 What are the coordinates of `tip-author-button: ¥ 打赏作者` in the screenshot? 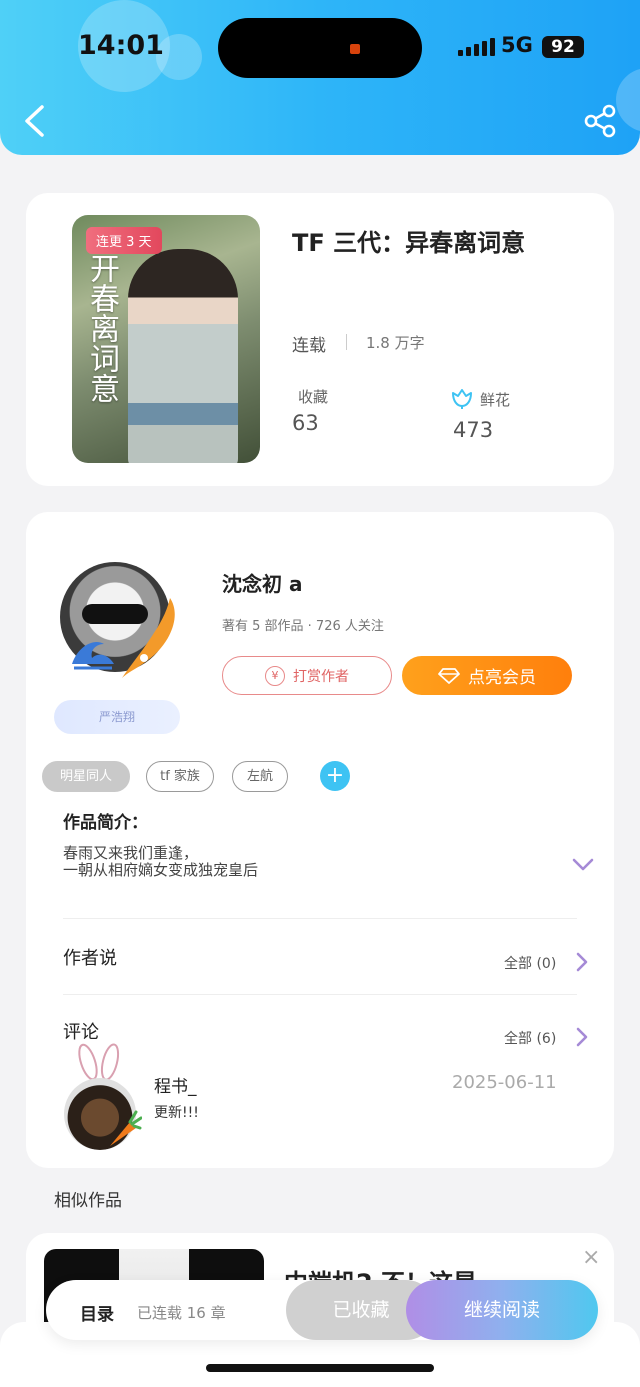 It's located at (307, 675).